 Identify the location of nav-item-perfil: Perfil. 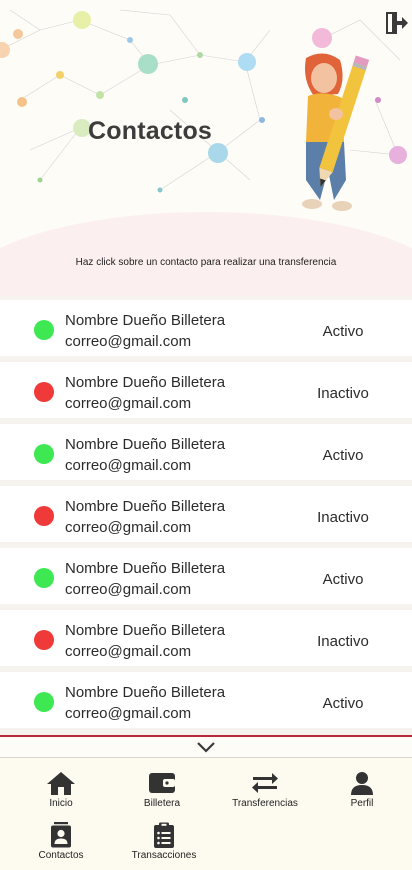
(362, 789).